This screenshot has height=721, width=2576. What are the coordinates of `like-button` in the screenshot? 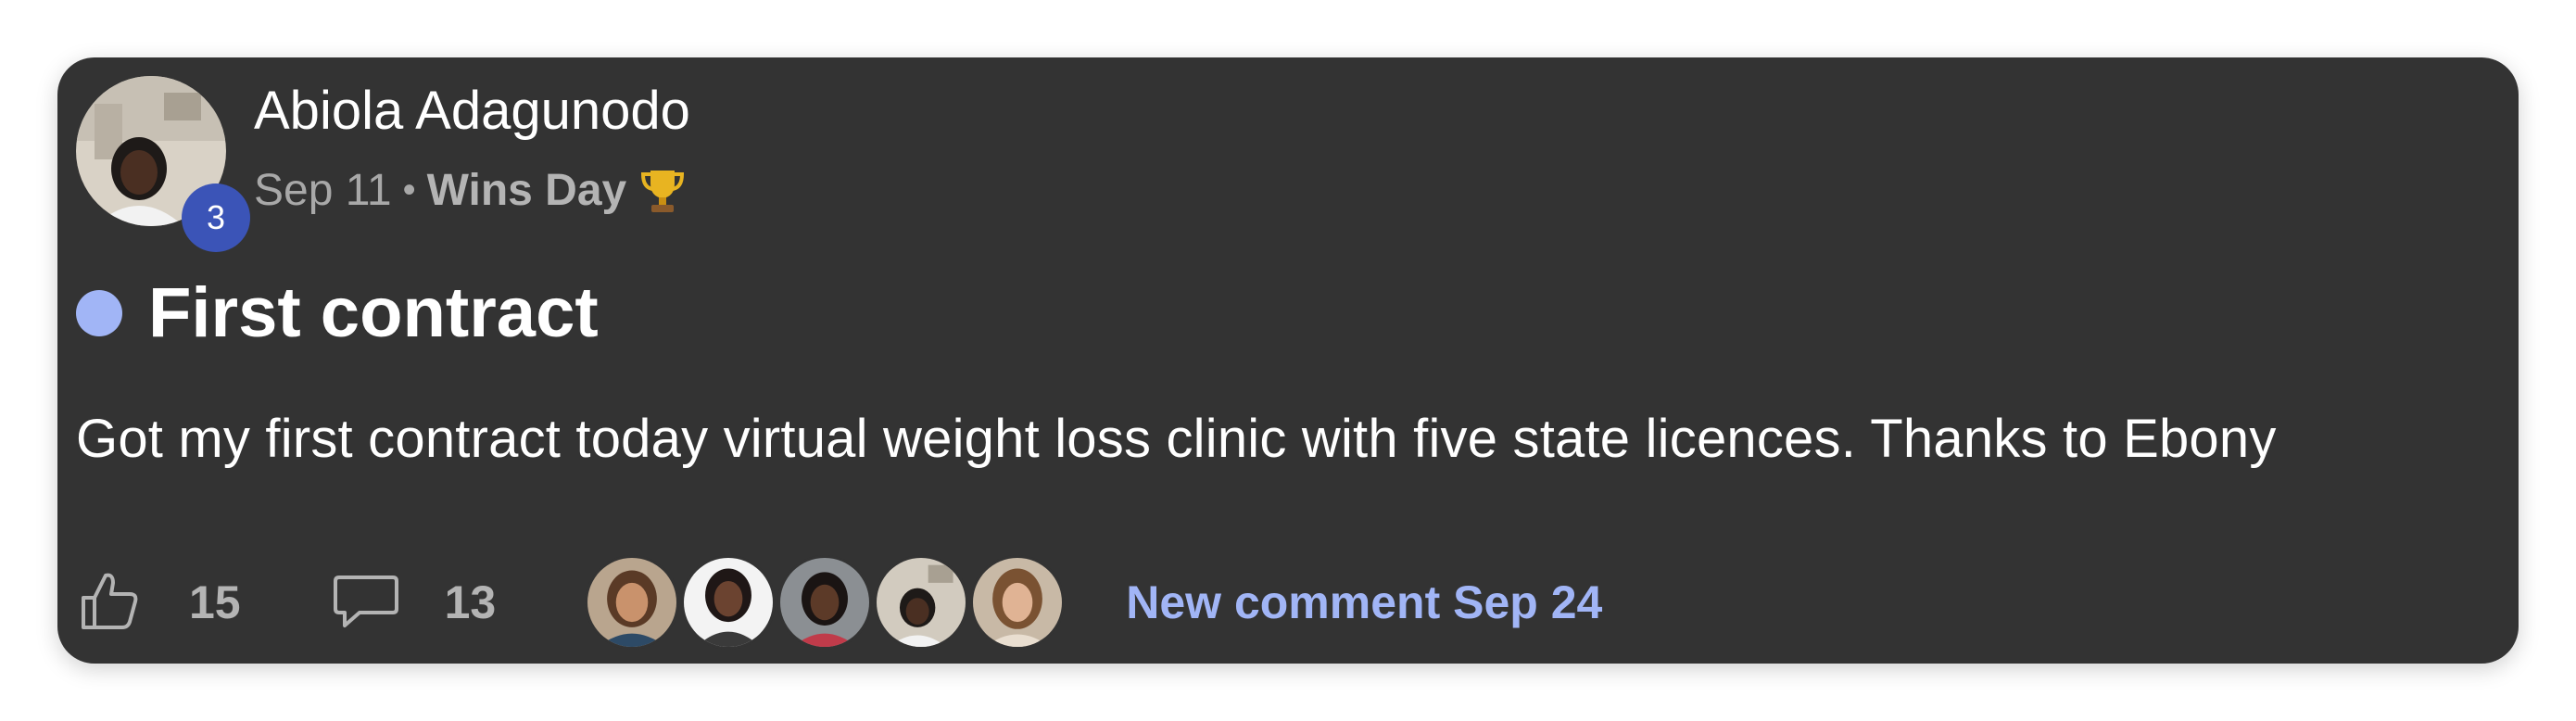 It's located at (108, 603).